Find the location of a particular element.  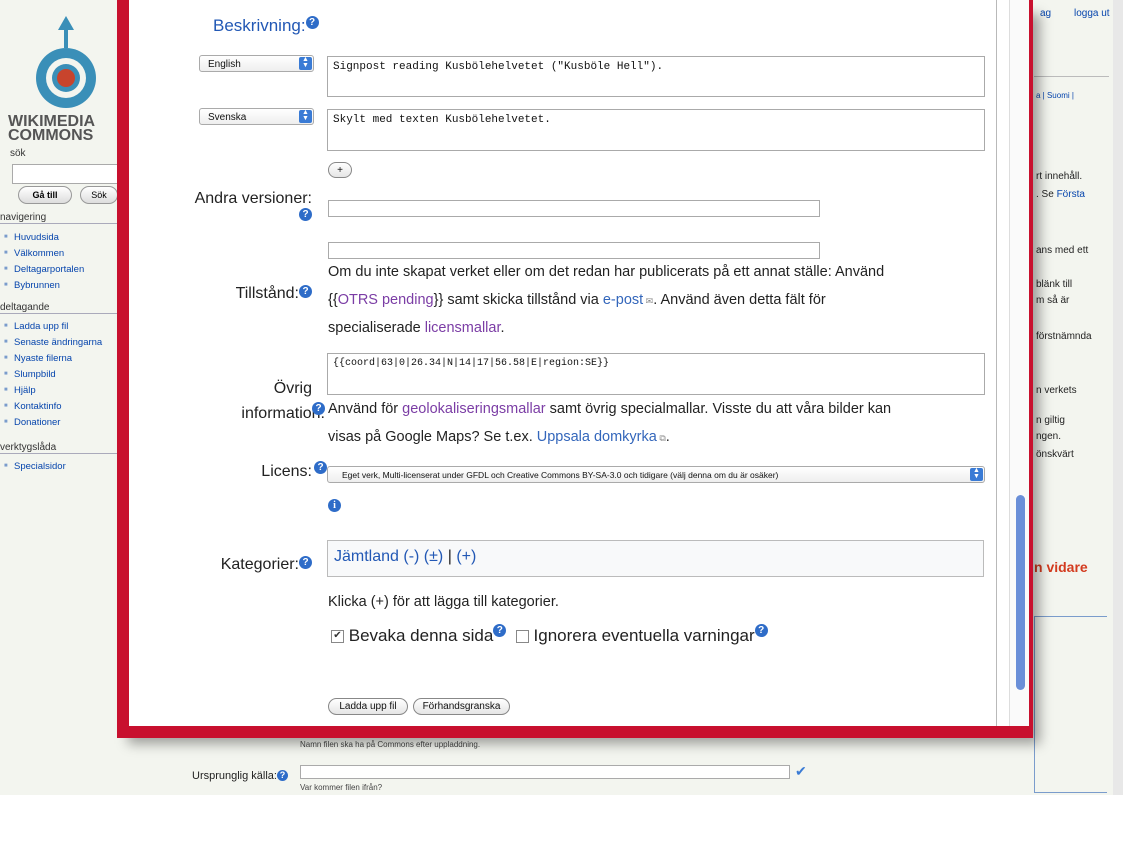

license-templates-link: licensmallar is located at coordinates (463, 328).